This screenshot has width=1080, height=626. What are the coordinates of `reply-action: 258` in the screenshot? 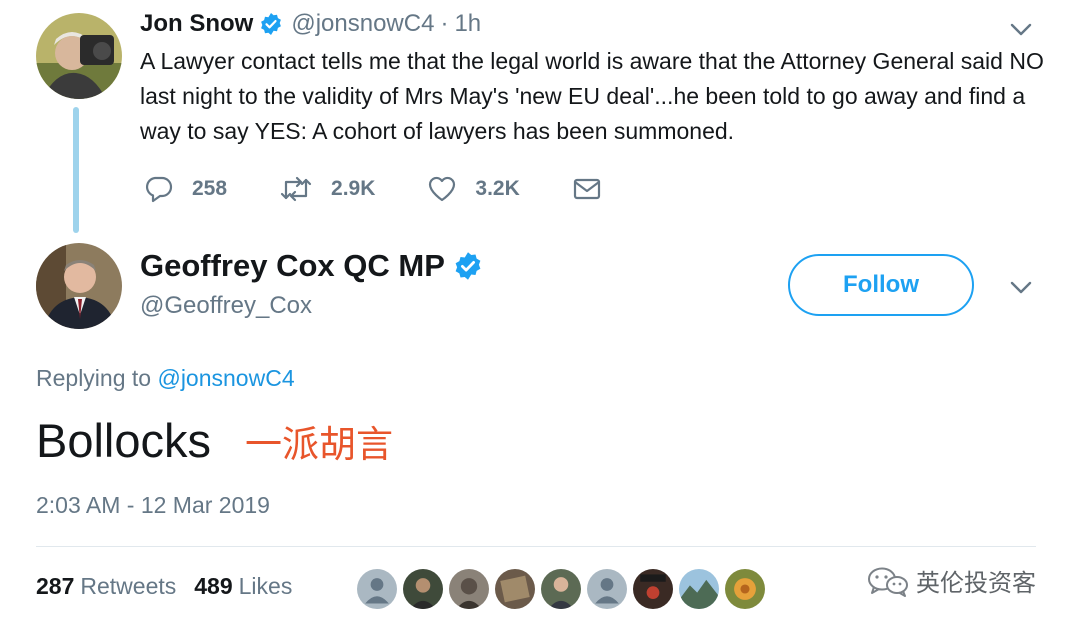 It's located at (185, 189).